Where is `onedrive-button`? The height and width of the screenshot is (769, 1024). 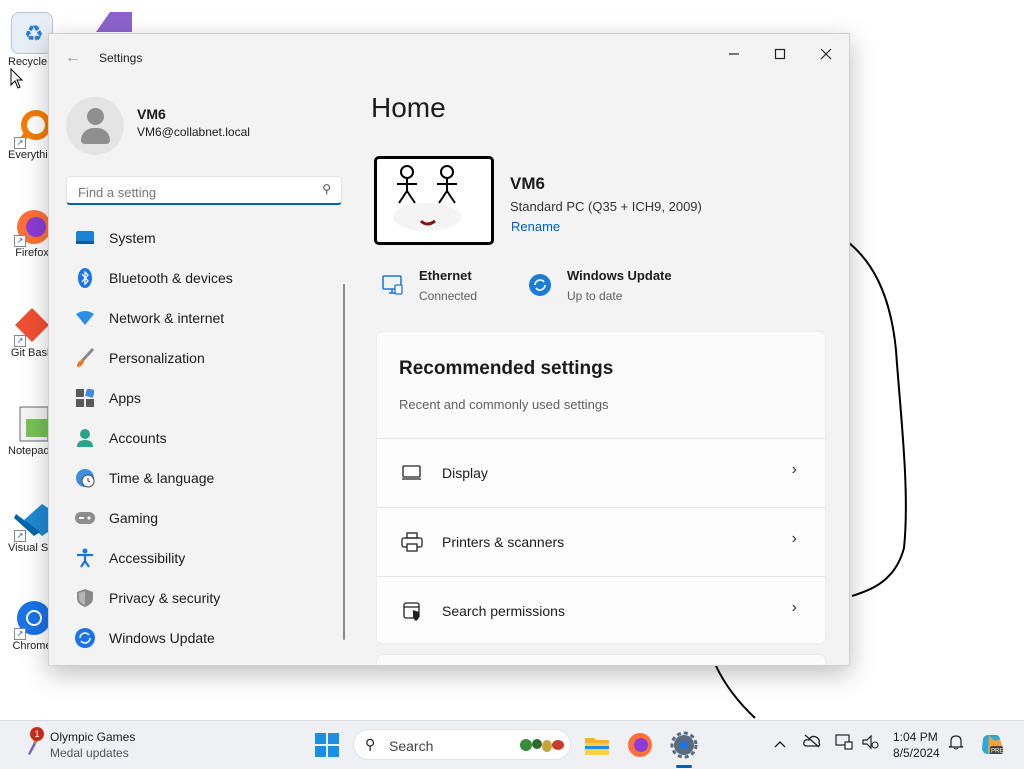
onedrive-button is located at coordinates (812, 744).